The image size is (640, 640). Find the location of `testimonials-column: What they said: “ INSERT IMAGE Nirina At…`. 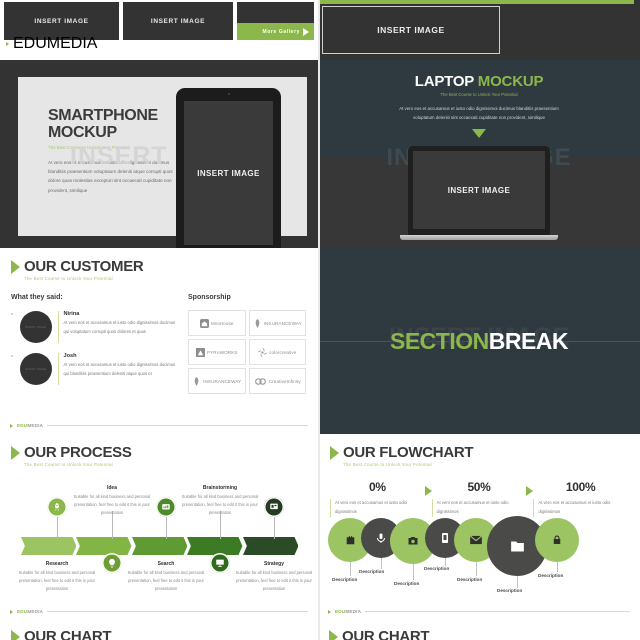

testimonials-column: What they said: “ INSERT IMAGE Nirina At… is located at coordinates (93, 344).